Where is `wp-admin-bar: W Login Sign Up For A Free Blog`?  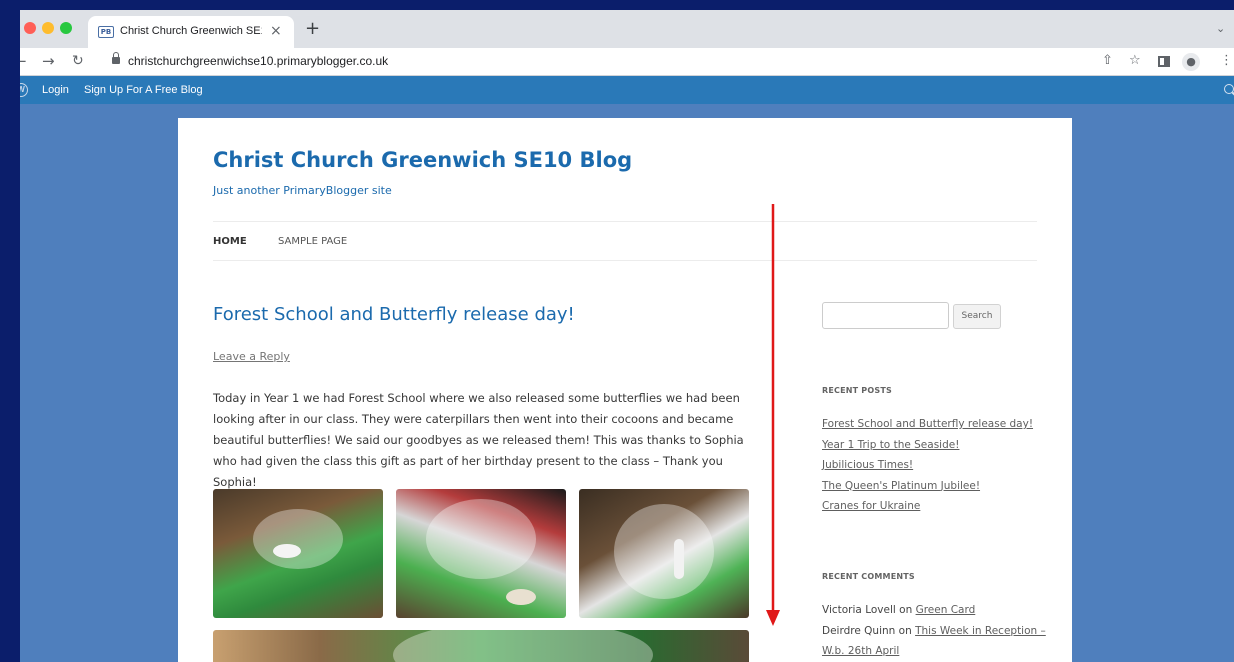
wp-admin-bar: W Login Sign Up For A Free Blog is located at coordinates (627, 90).